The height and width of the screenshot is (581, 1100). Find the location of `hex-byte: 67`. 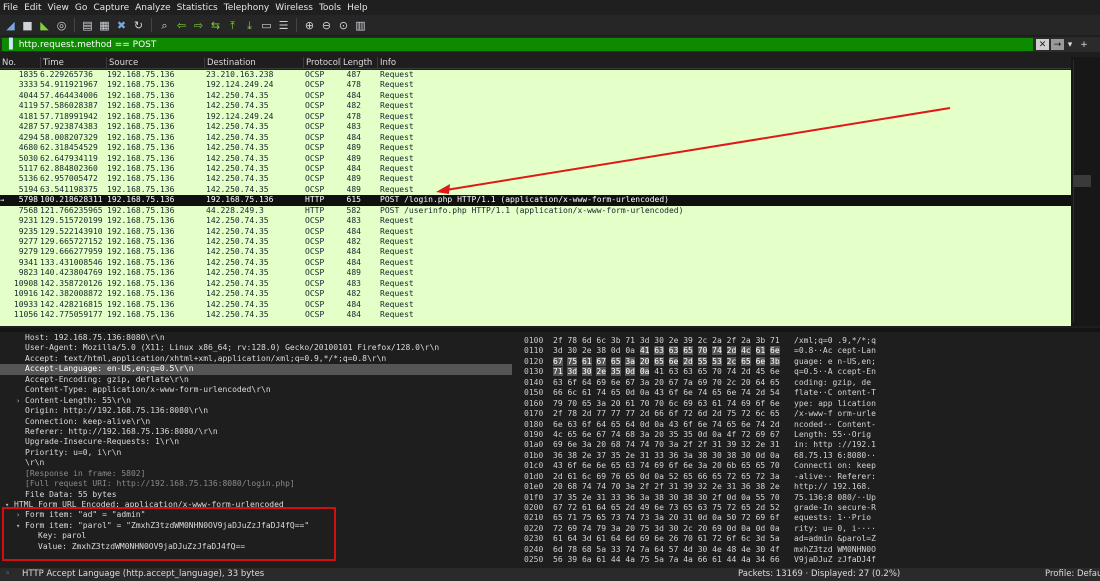

hex-byte: 67 is located at coordinates (674, 382).